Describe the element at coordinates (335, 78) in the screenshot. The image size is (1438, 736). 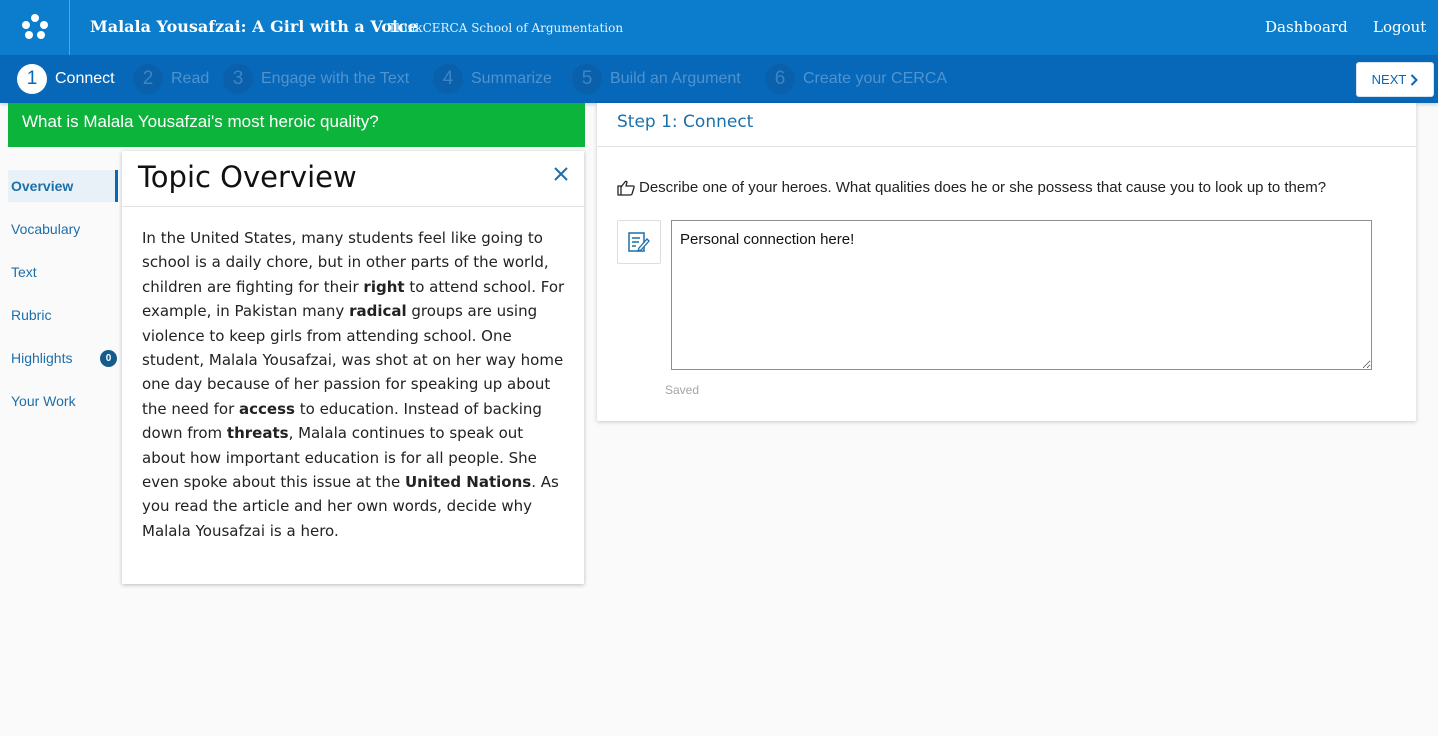
I see `step-label: Engage with the Text` at that location.